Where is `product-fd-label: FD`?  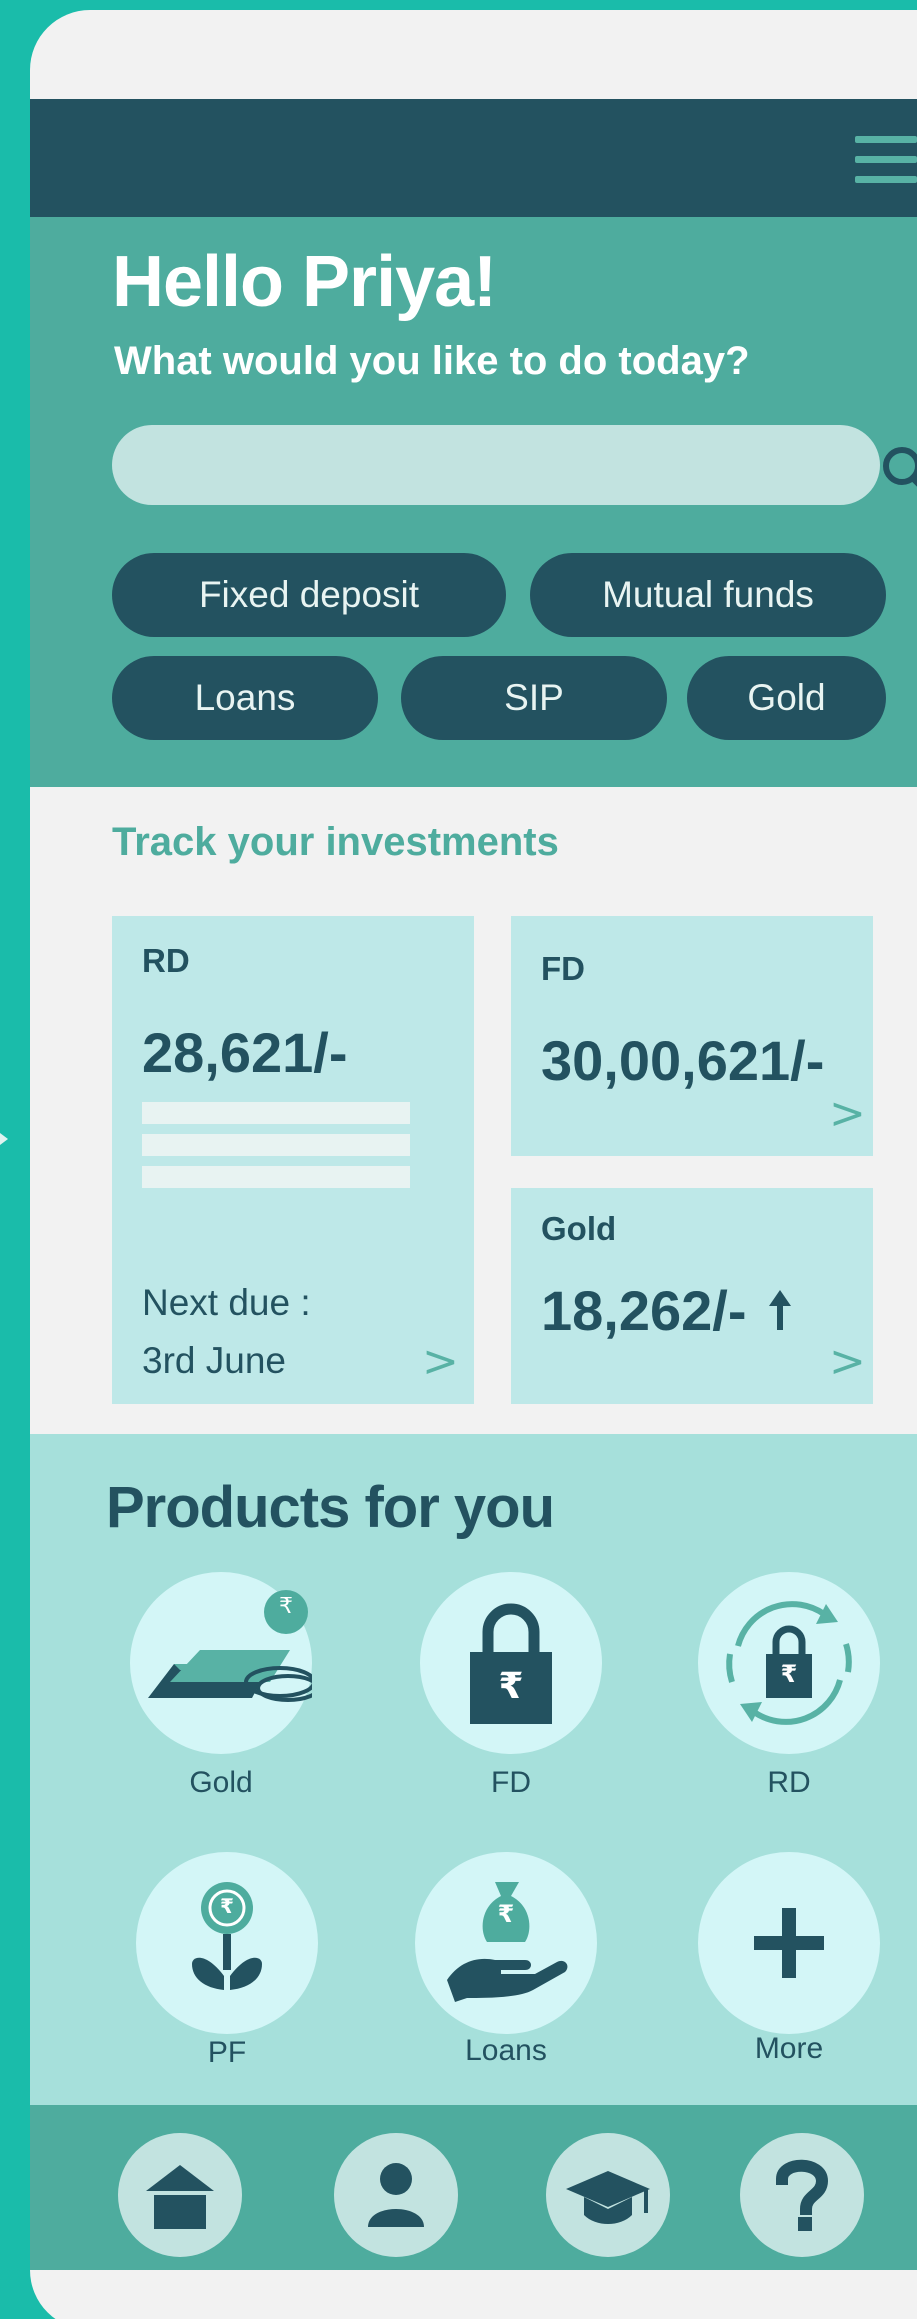
product-fd-label: FD is located at coordinates (511, 1782).